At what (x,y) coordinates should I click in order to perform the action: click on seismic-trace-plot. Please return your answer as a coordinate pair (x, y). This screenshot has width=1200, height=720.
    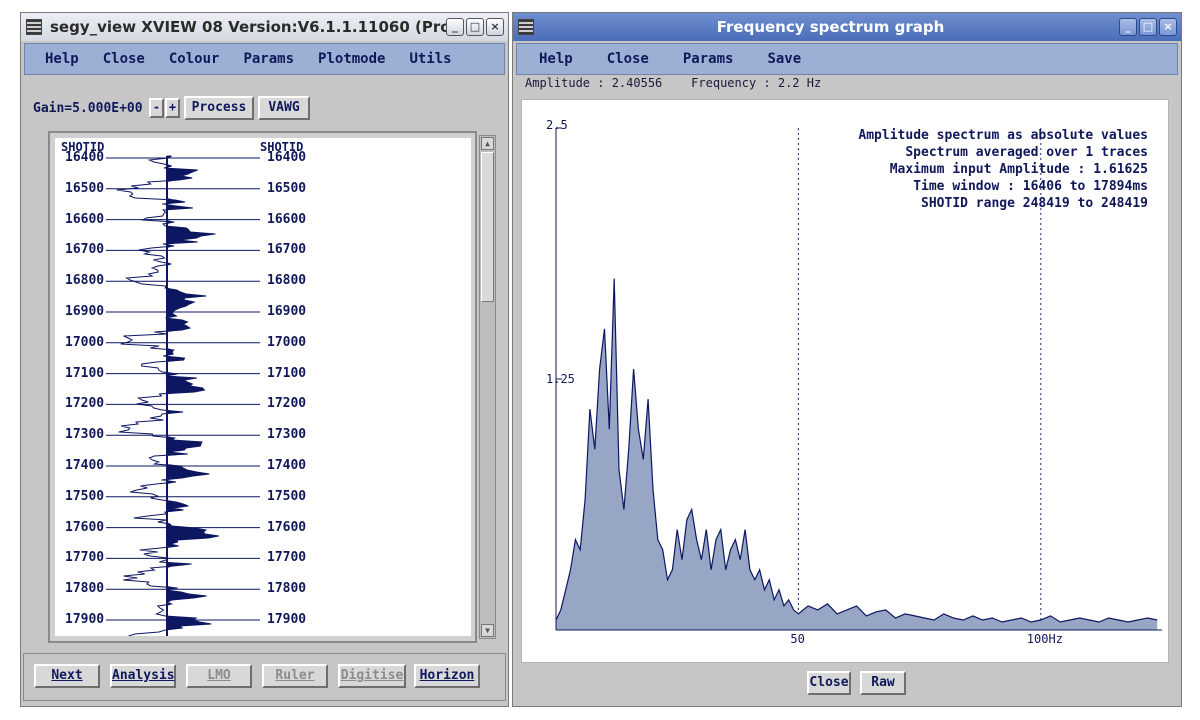
    Looking at the image, I should click on (182, 395).